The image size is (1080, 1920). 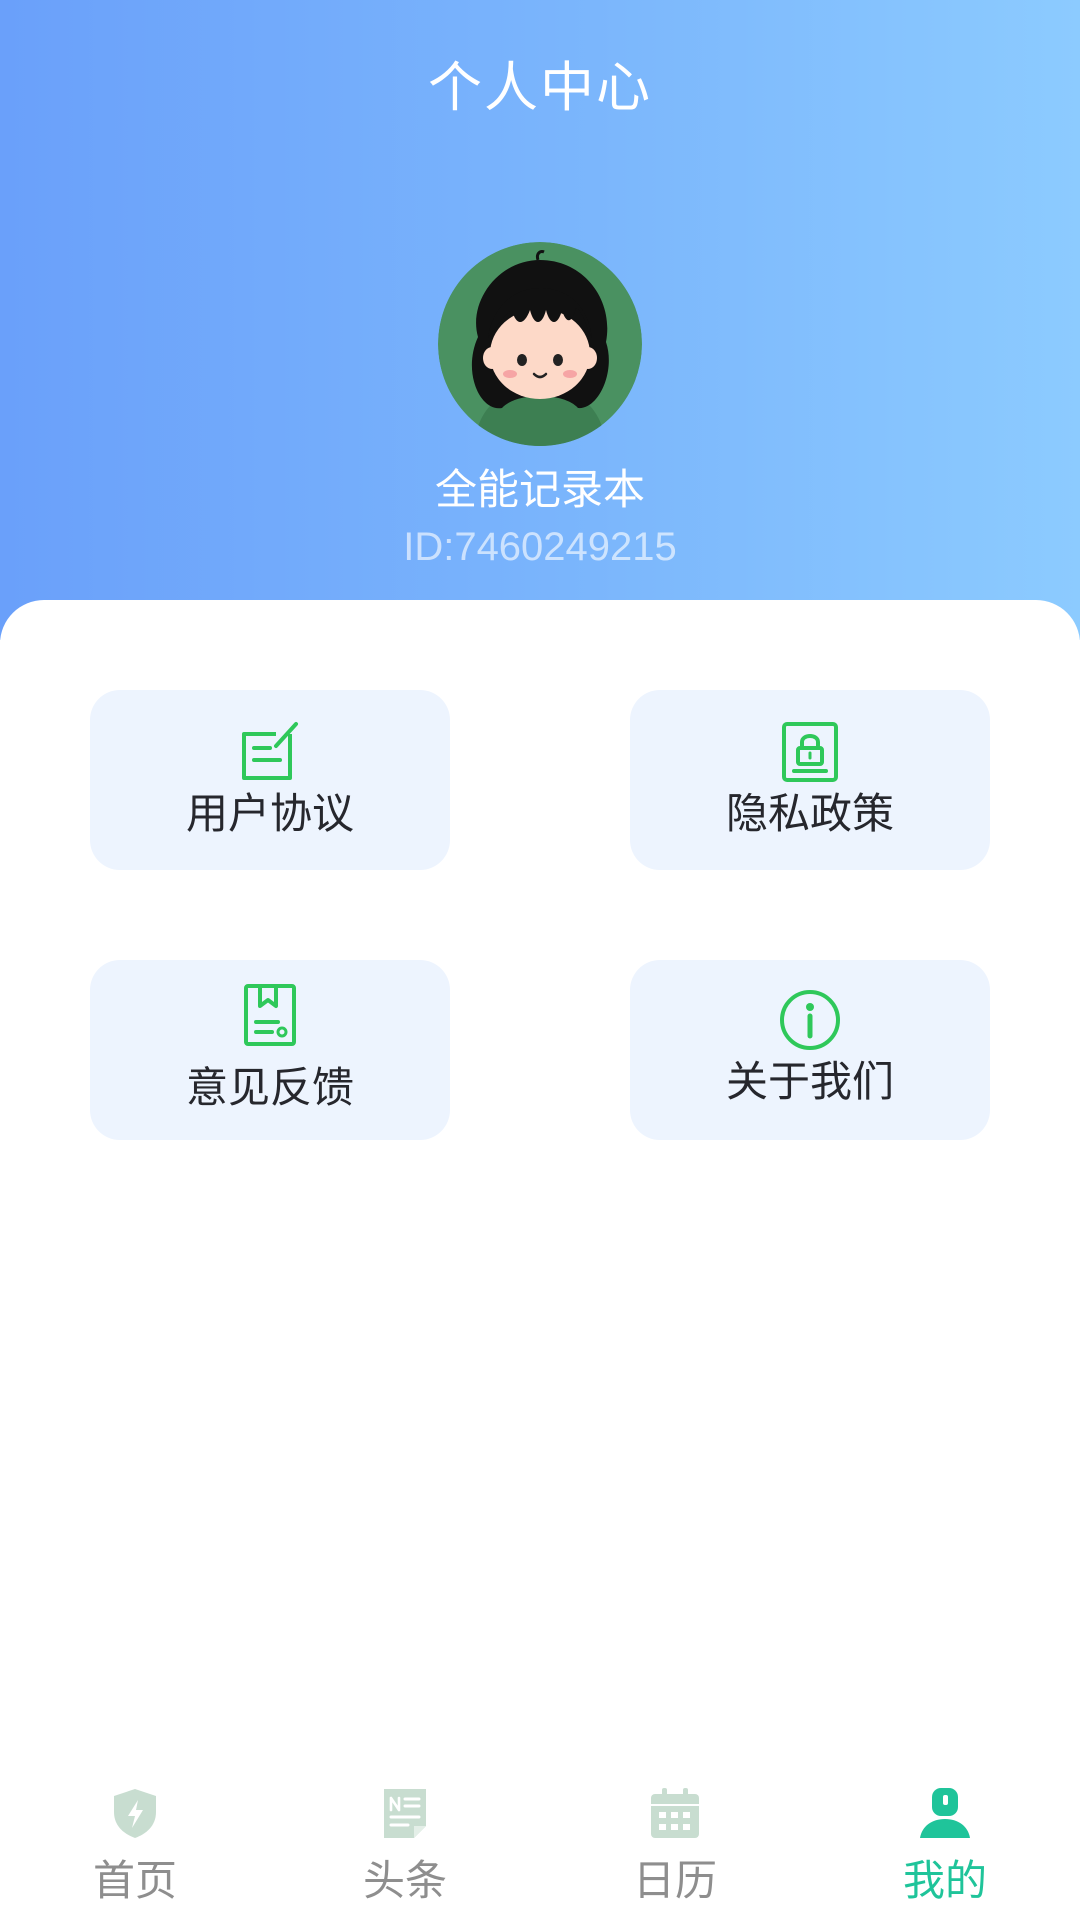 I want to click on shield-bolt-icon, so click(x=135, y=1813).